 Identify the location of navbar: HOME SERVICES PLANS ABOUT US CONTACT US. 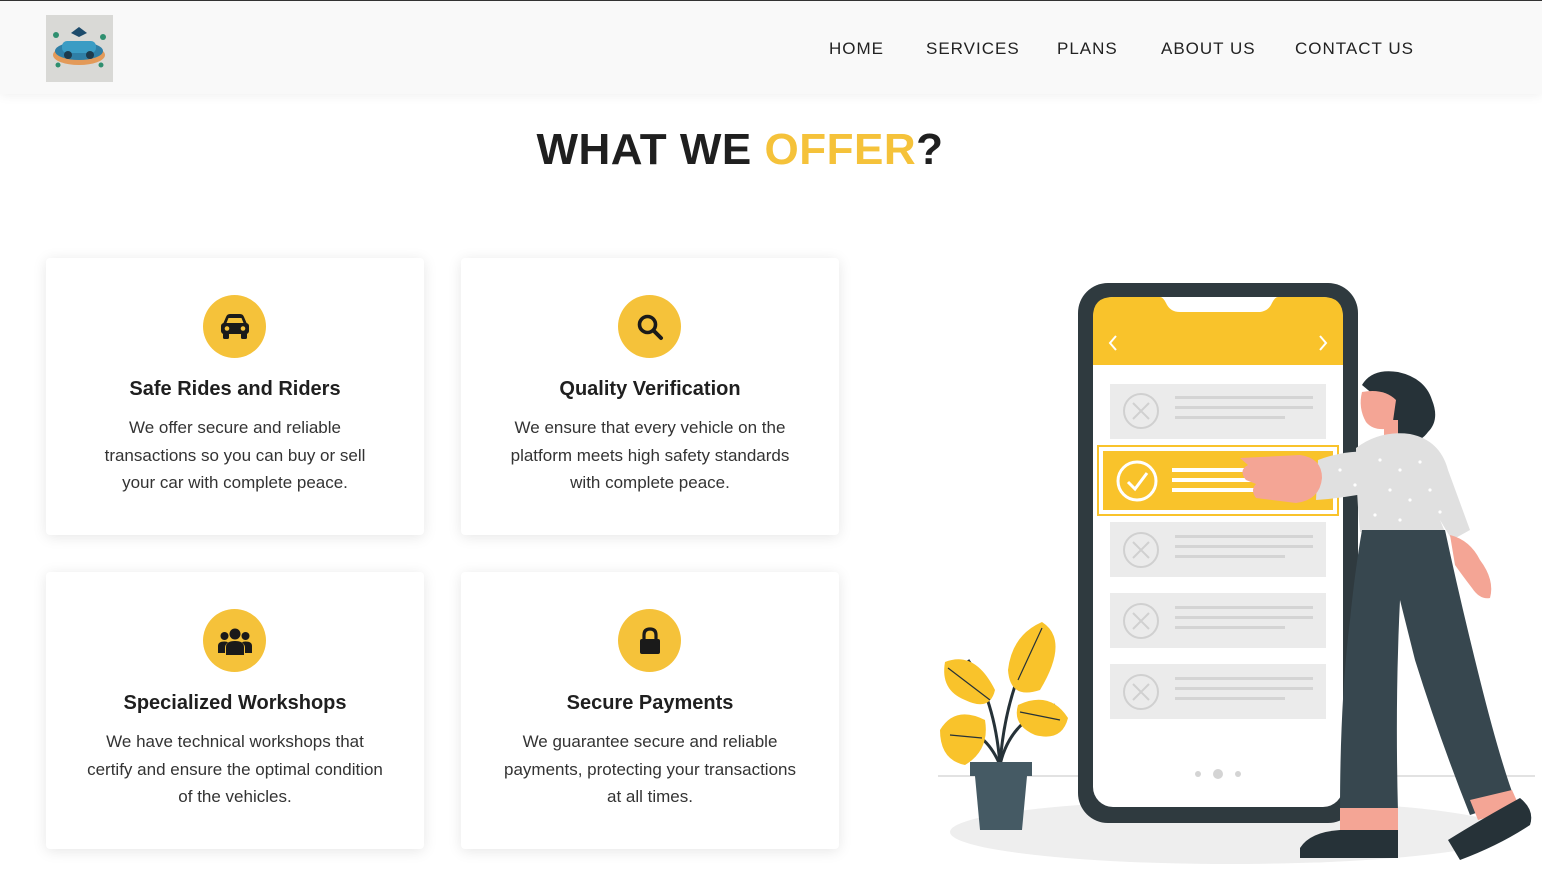
(771, 47).